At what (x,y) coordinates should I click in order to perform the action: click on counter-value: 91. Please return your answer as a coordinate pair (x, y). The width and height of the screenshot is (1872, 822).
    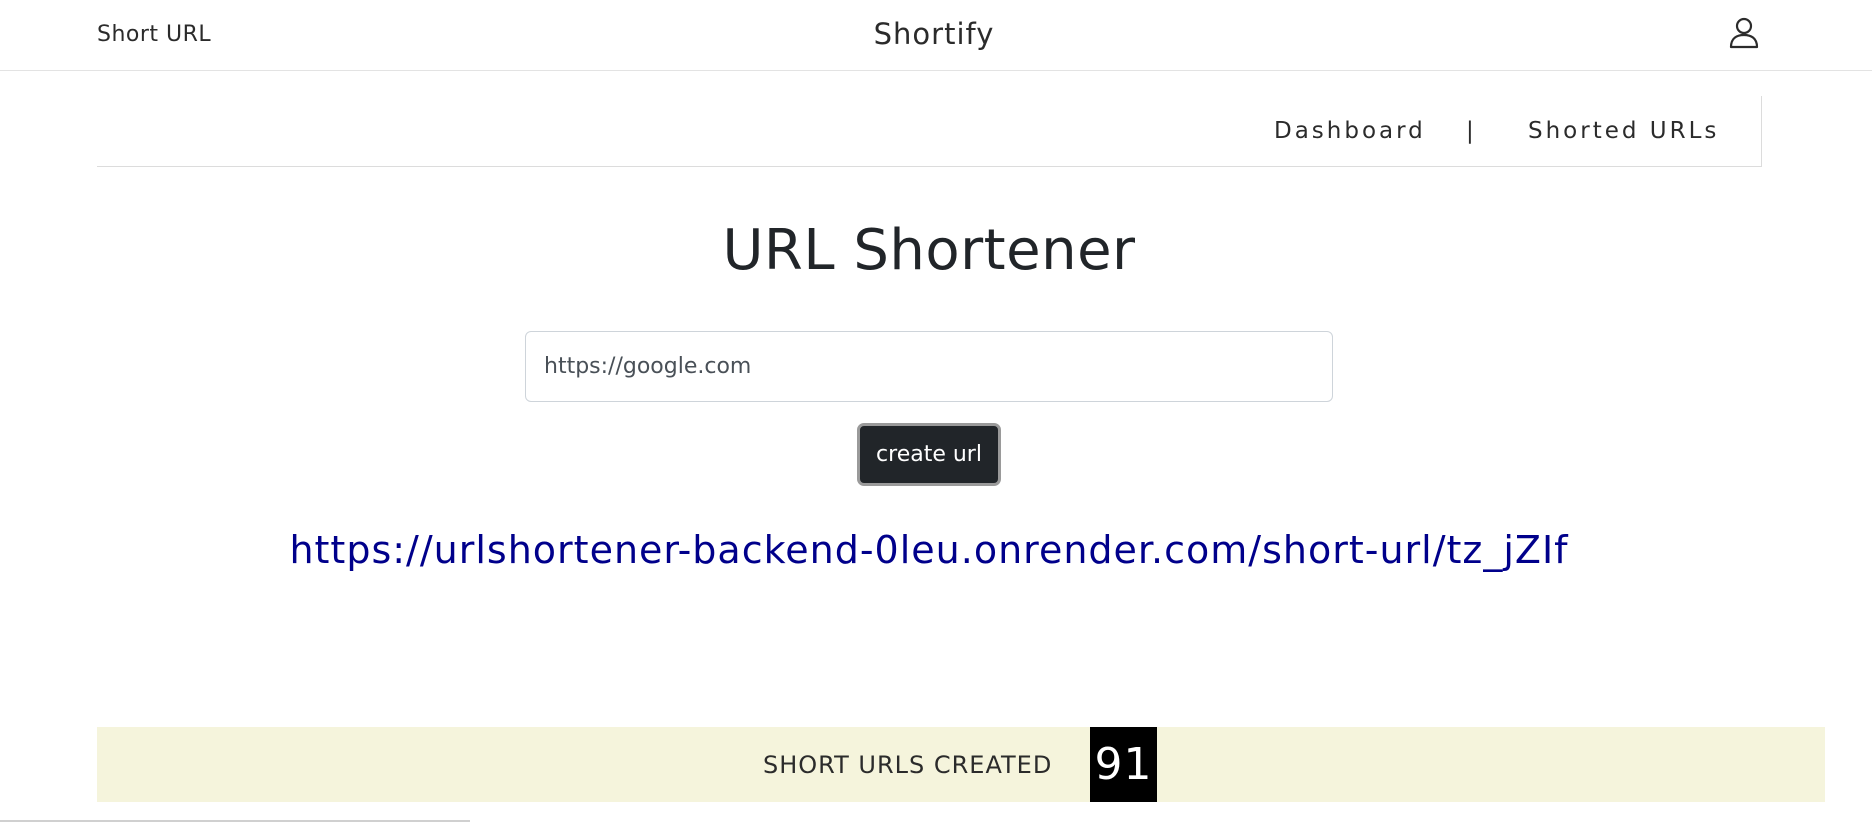
    Looking at the image, I should click on (1123, 764).